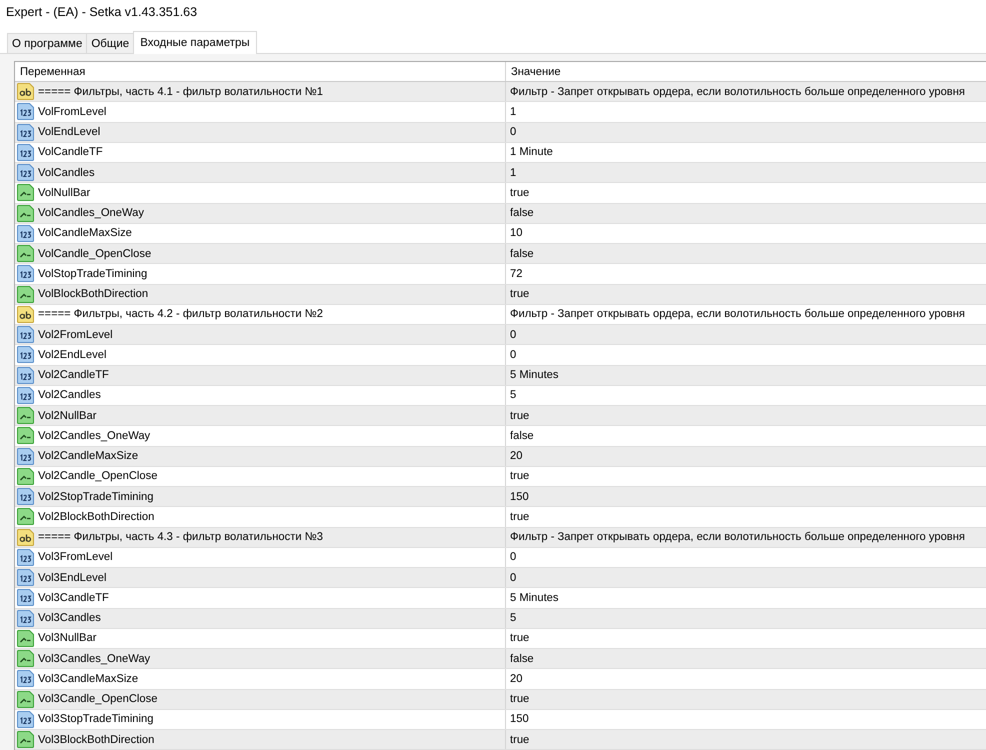 The height and width of the screenshot is (750, 986). I want to click on value-text: Фильтр - Запрет открывать ордера, если волотильность больше определенного уровня, so click(737, 92).